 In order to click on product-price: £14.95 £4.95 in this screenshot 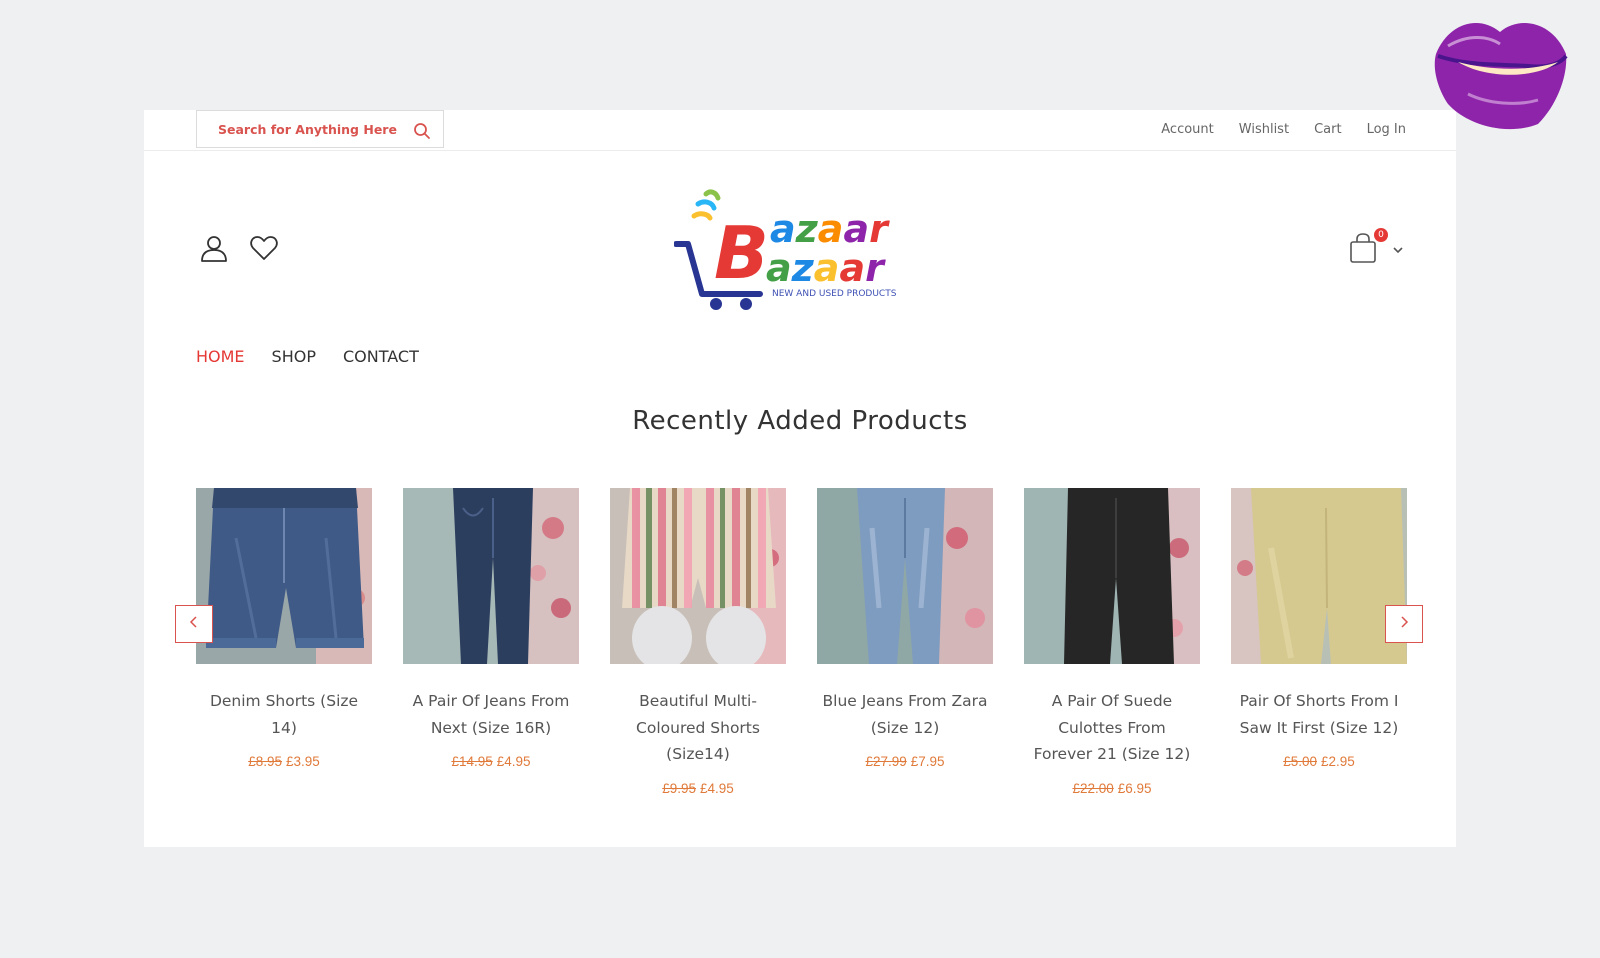, I will do `click(491, 761)`.